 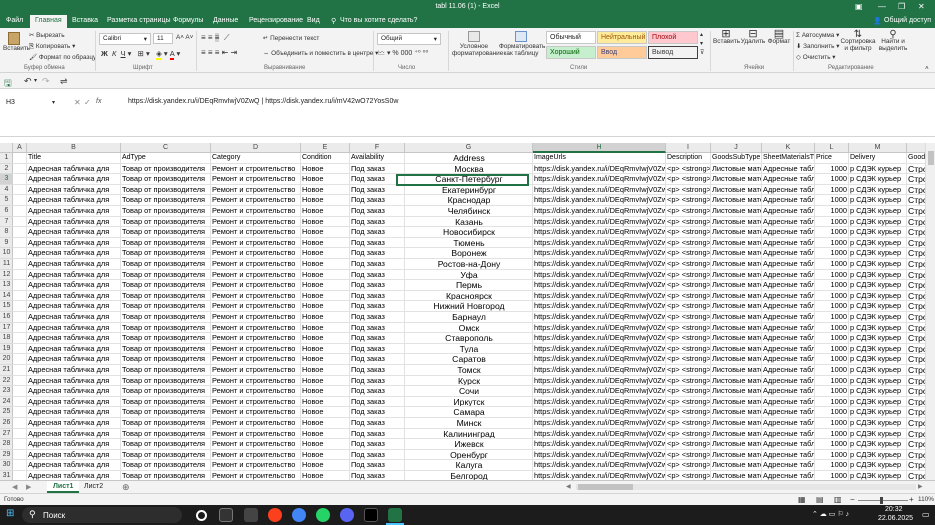 I want to click on cell-g13: Пермь, so click(x=469, y=285).